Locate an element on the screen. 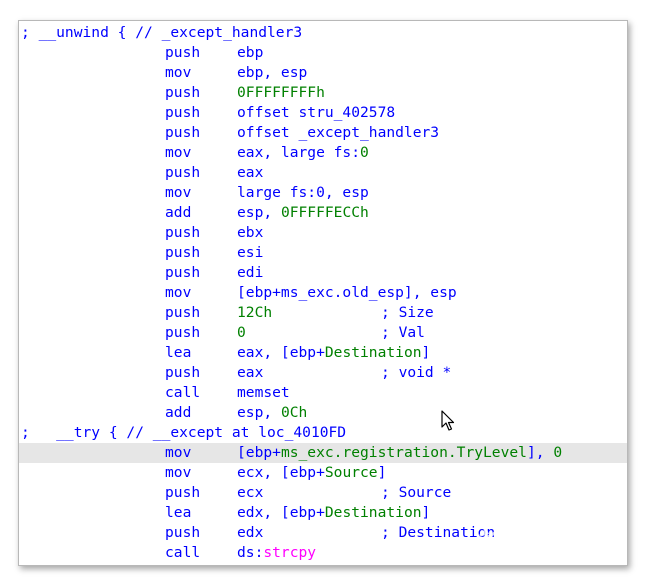 The width and height of the screenshot is (646, 584). operand-token: ms_exc.registration.TryLevel is located at coordinates (404, 452).